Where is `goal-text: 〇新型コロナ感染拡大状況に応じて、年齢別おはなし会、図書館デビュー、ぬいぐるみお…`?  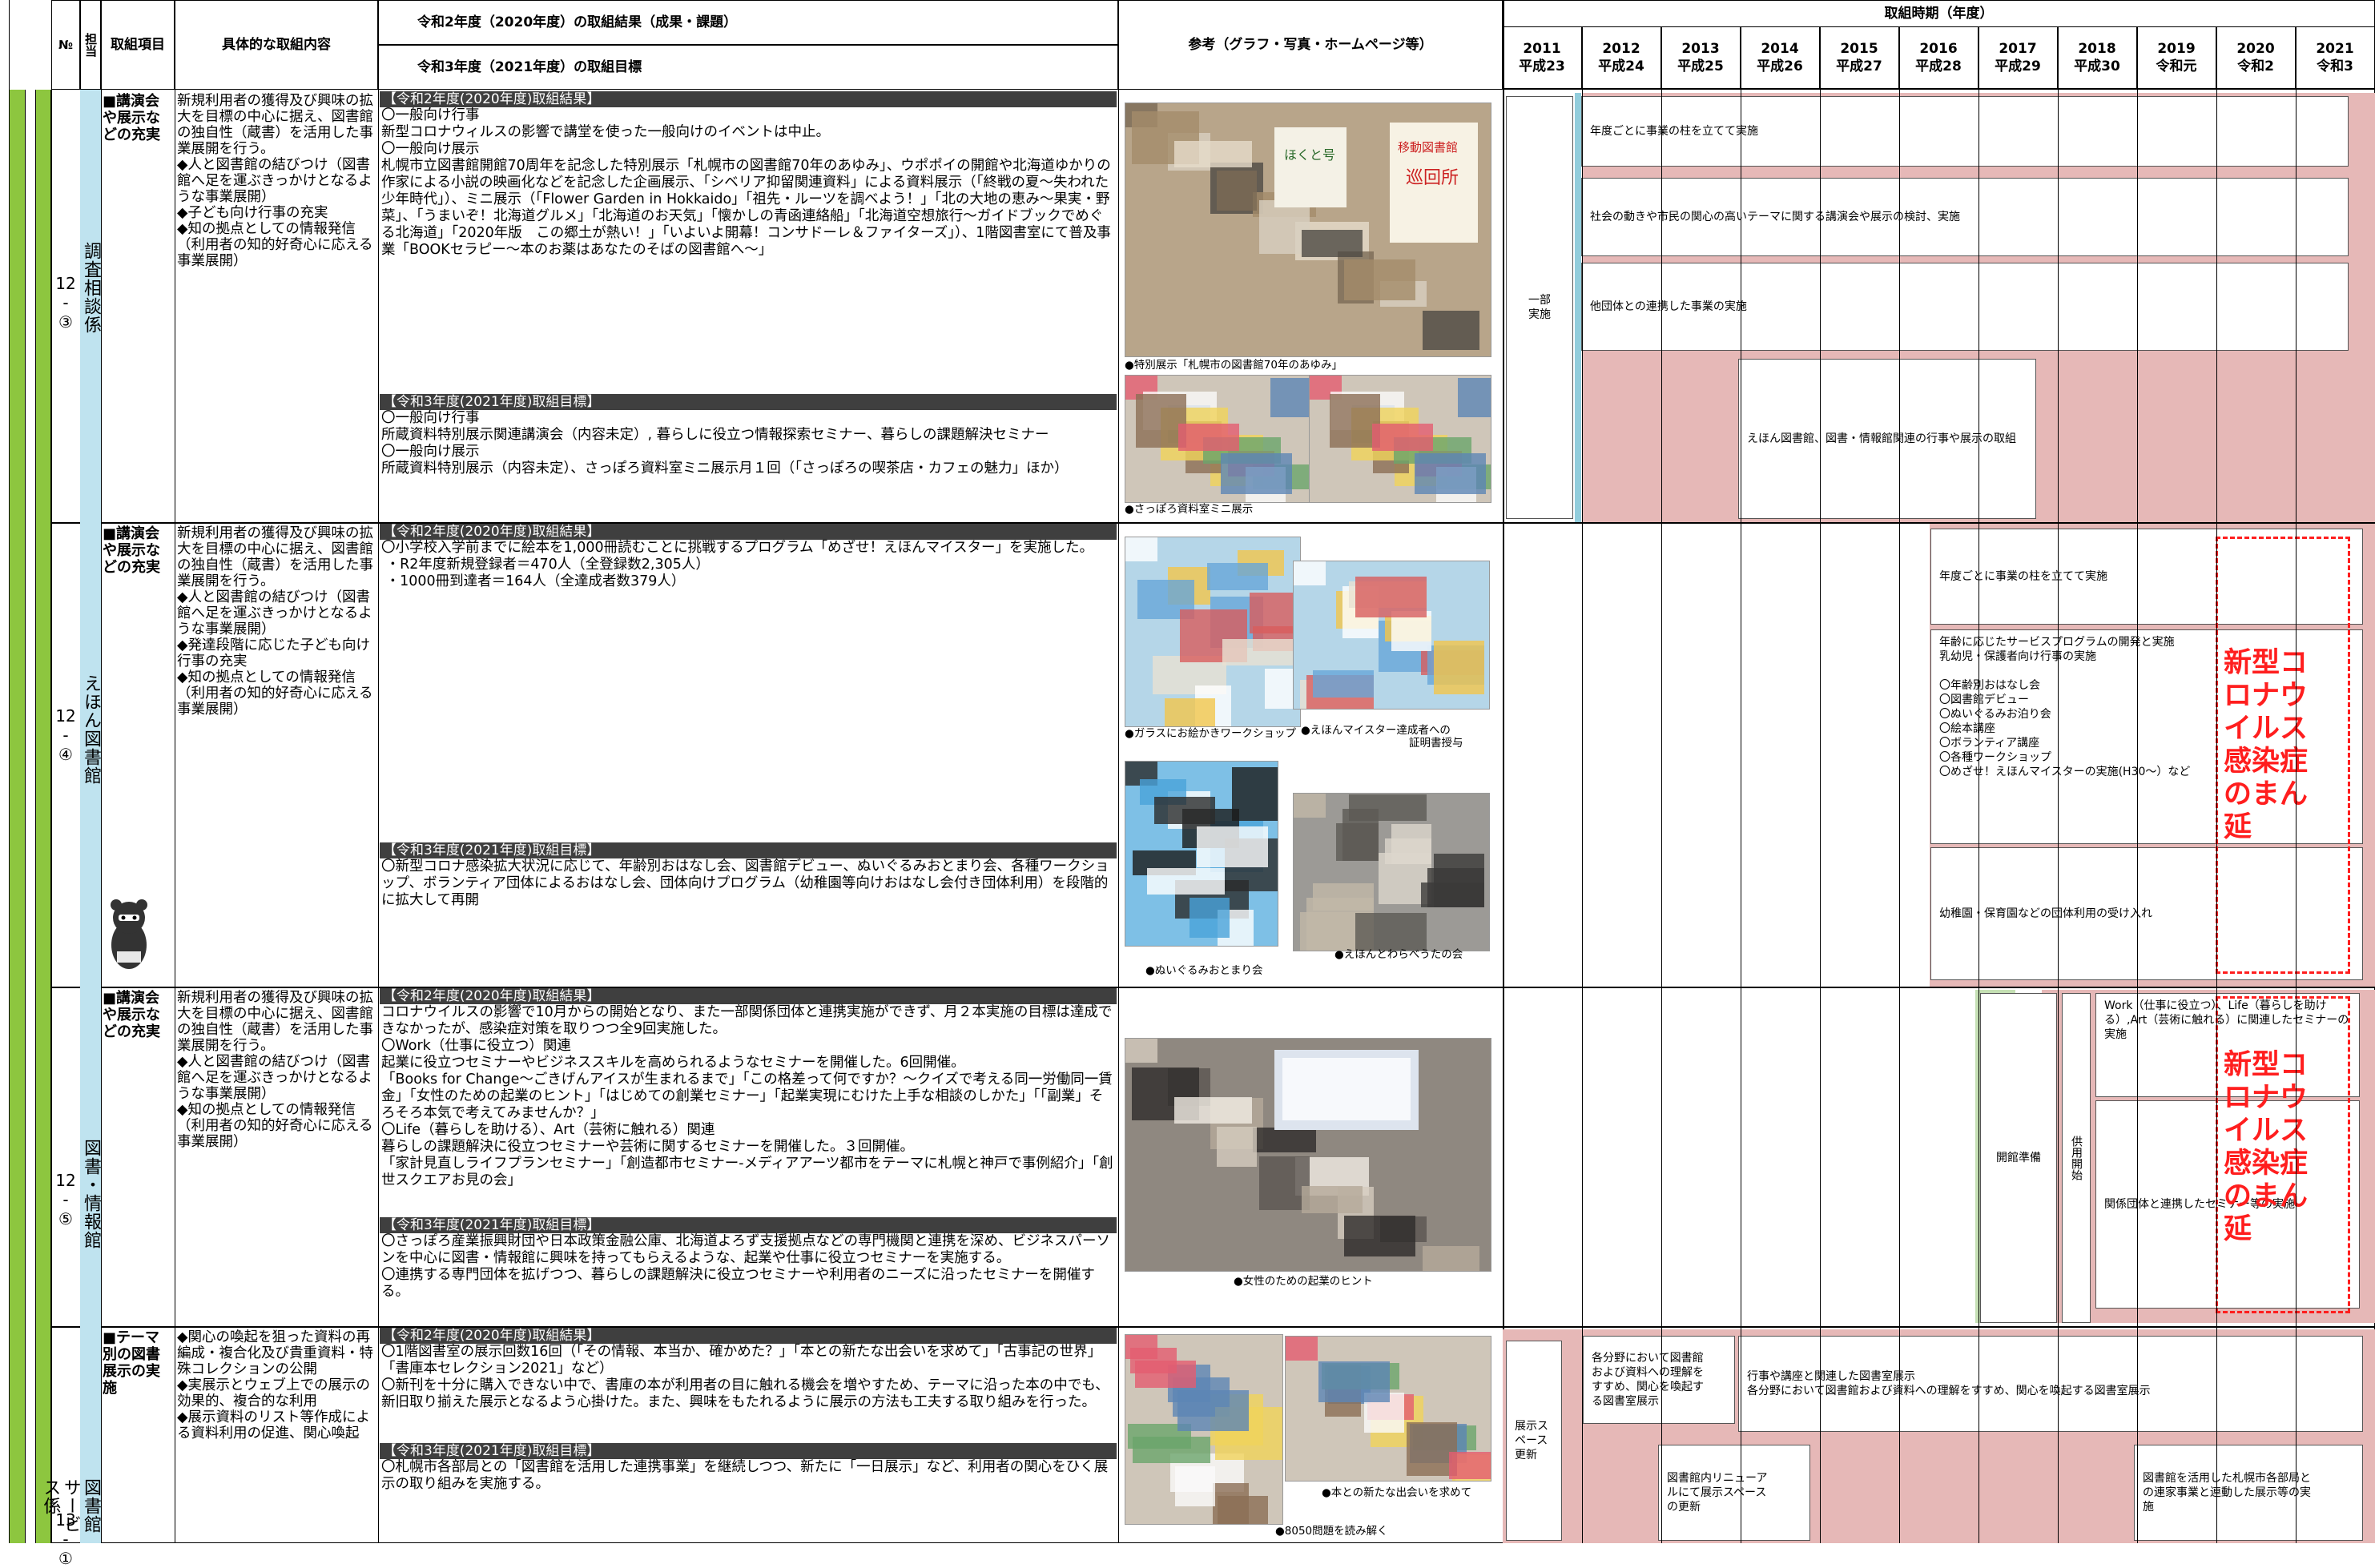 goal-text: 〇新型コロナ感染拡大状況に応じて、年齢別おはなし会、図書館デビュー、ぬいぐるみお… is located at coordinates (745, 883).